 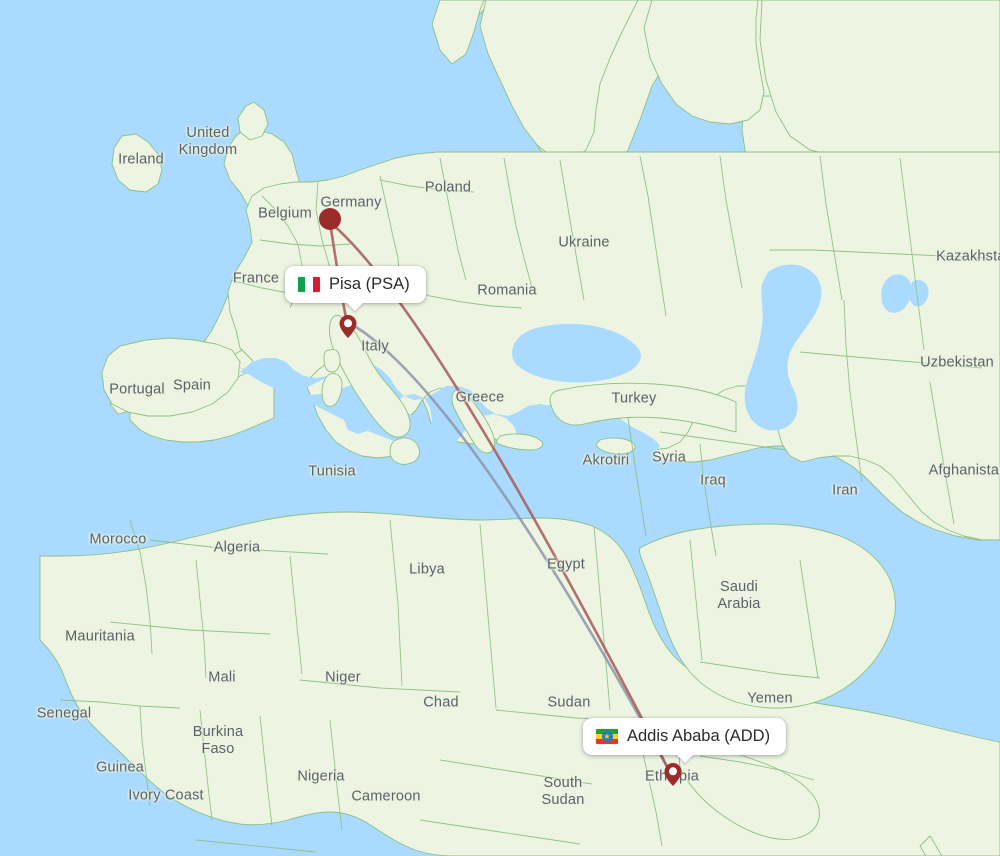 What do you see at coordinates (673, 774) in the screenshot?
I see `map-marker-addis-ababa` at bounding box center [673, 774].